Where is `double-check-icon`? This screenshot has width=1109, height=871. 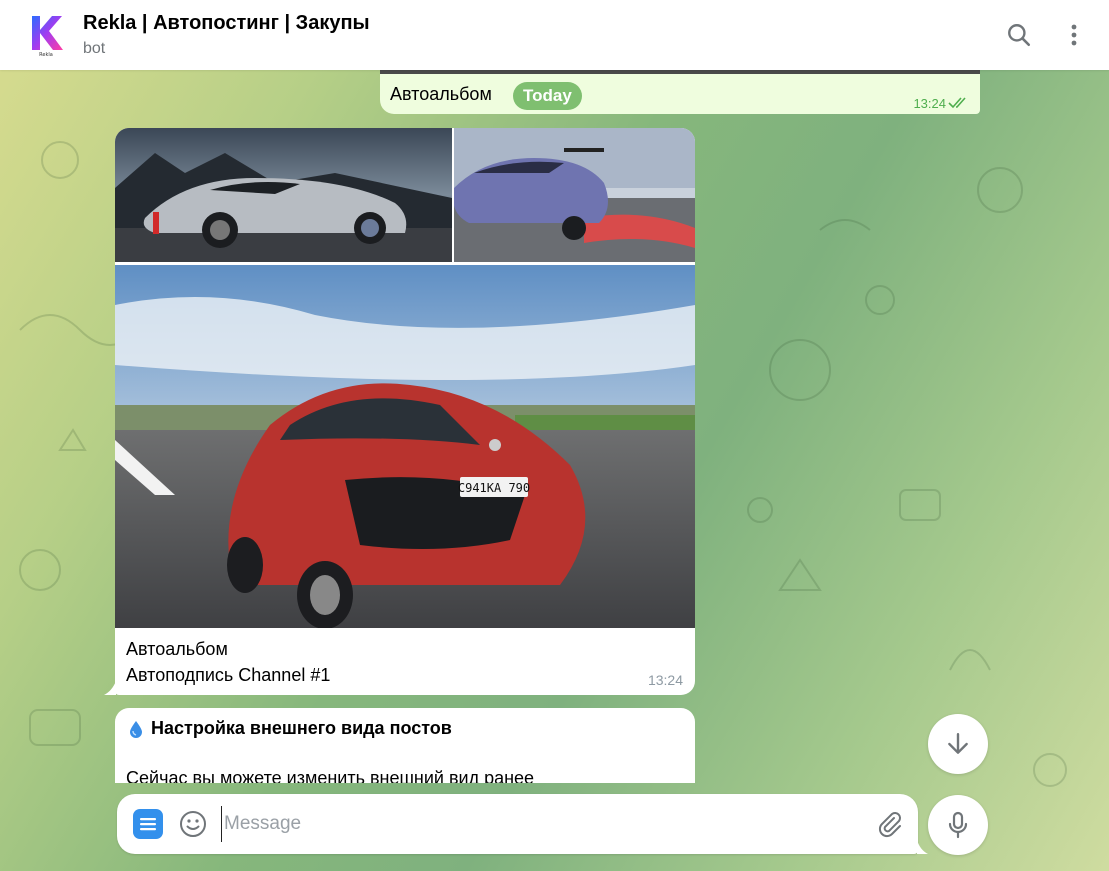
double-check-icon is located at coordinates (957, 103).